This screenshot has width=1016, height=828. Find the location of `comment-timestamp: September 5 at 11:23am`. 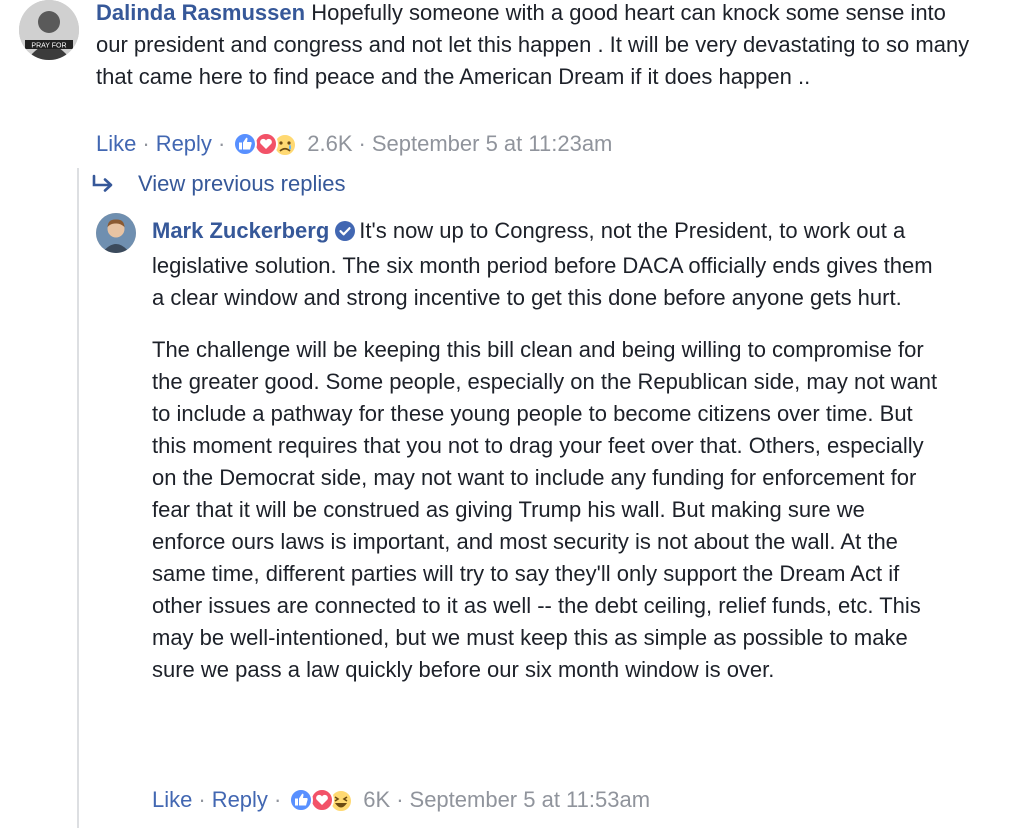

comment-timestamp: September 5 at 11:23am is located at coordinates (492, 144).